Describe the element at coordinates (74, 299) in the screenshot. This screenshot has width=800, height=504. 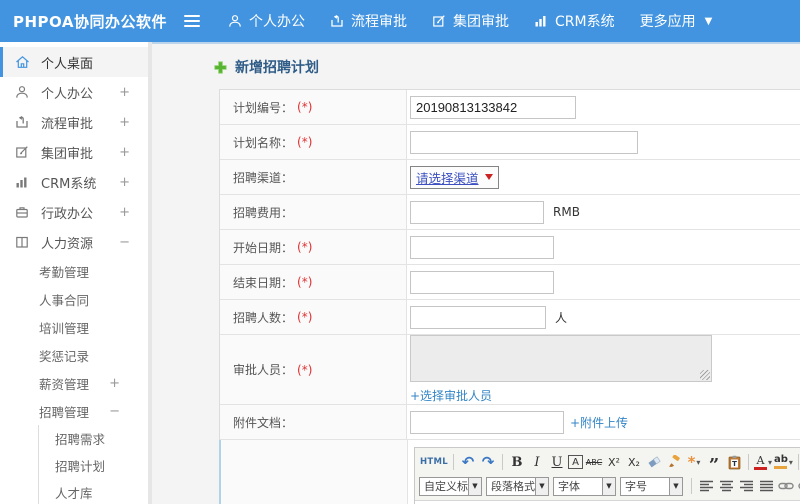
I see `sidebar-item-hr-contract: 人事合同` at that location.